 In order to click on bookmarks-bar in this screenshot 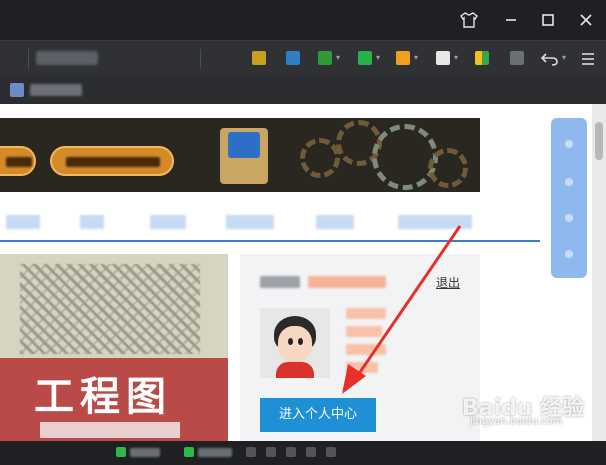, I will do `click(303, 90)`.